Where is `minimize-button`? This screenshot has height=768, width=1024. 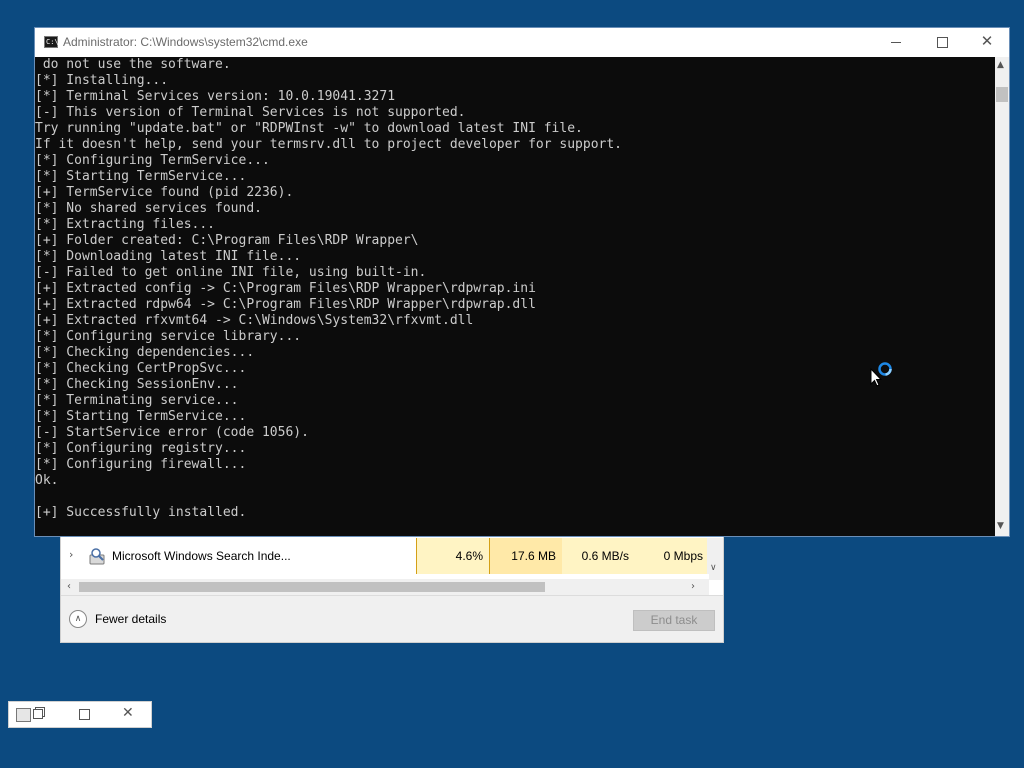
minimize-button is located at coordinates (896, 42).